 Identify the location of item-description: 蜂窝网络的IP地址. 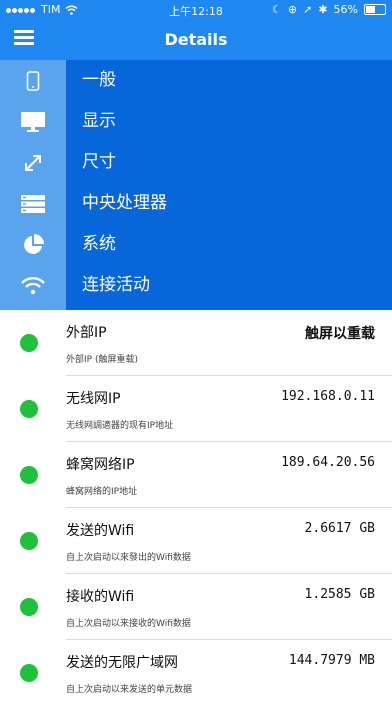
(102, 492).